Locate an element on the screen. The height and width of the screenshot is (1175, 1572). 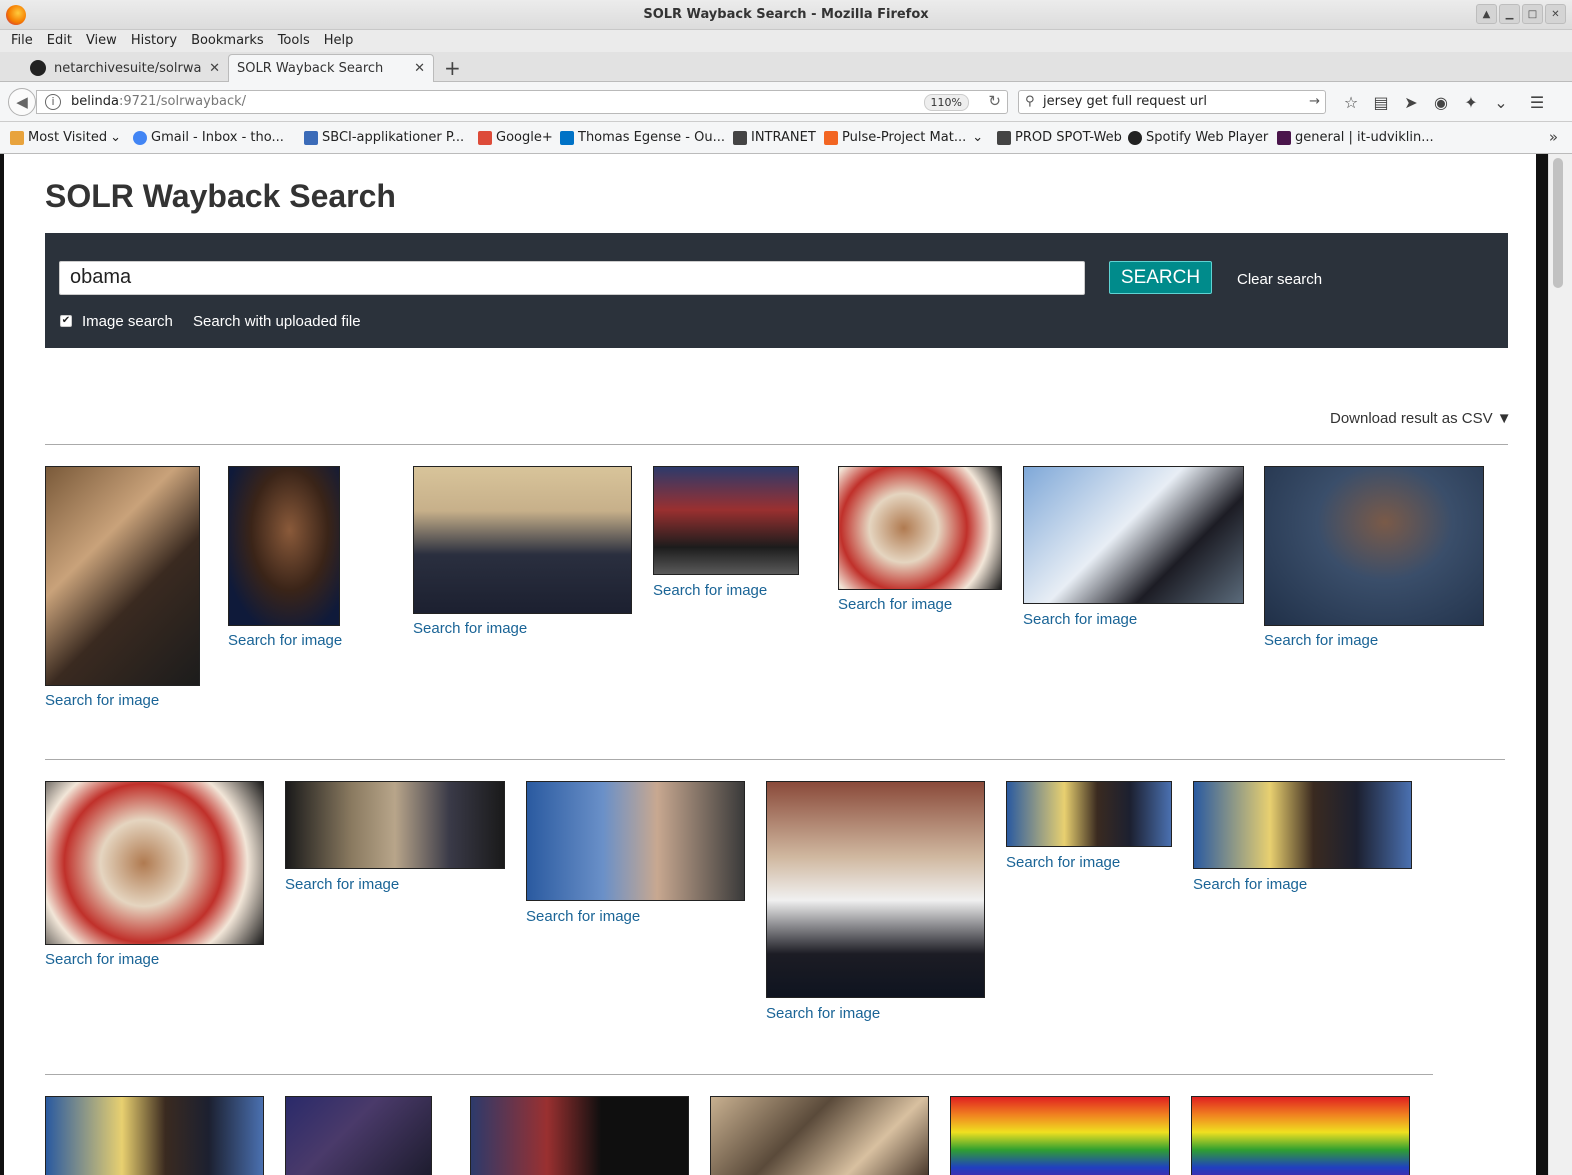
menu-help: Help is located at coordinates (339, 41).